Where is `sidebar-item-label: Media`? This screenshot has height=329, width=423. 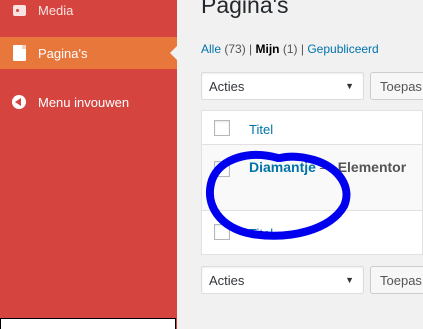
sidebar-item-label: Media is located at coordinates (56, 10).